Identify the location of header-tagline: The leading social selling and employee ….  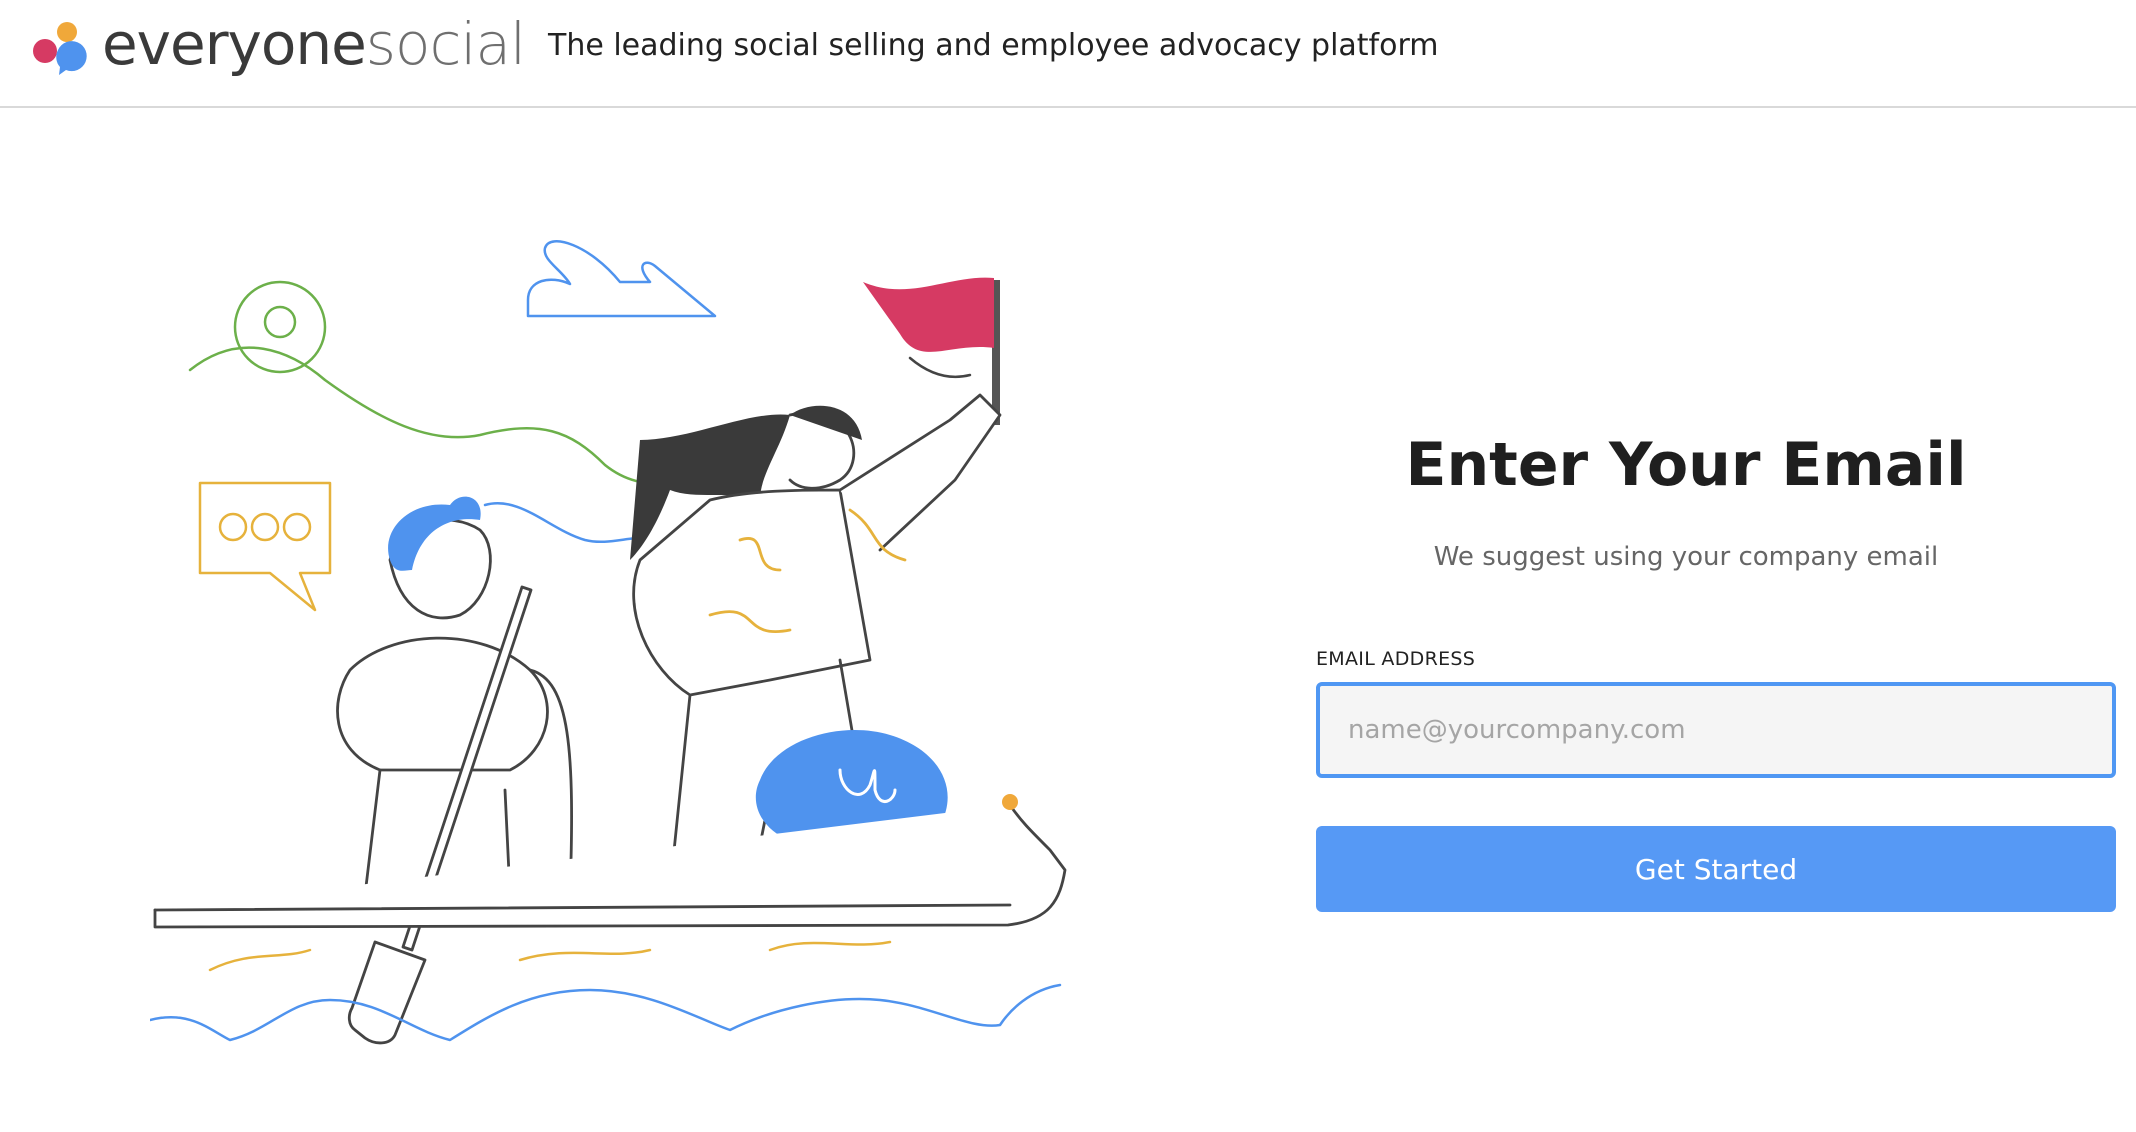
(993, 45).